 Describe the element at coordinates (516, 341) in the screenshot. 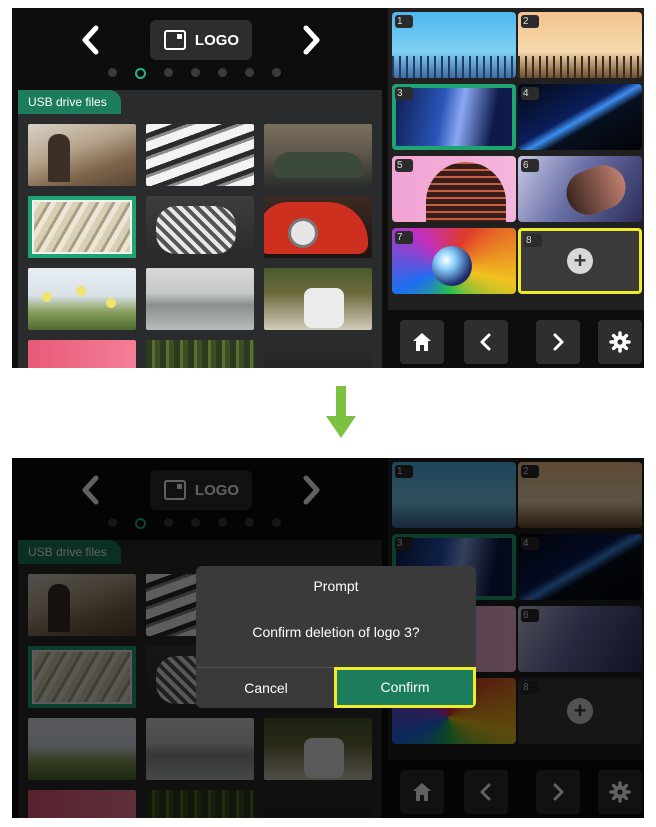

I see `bottom-button-bar` at that location.